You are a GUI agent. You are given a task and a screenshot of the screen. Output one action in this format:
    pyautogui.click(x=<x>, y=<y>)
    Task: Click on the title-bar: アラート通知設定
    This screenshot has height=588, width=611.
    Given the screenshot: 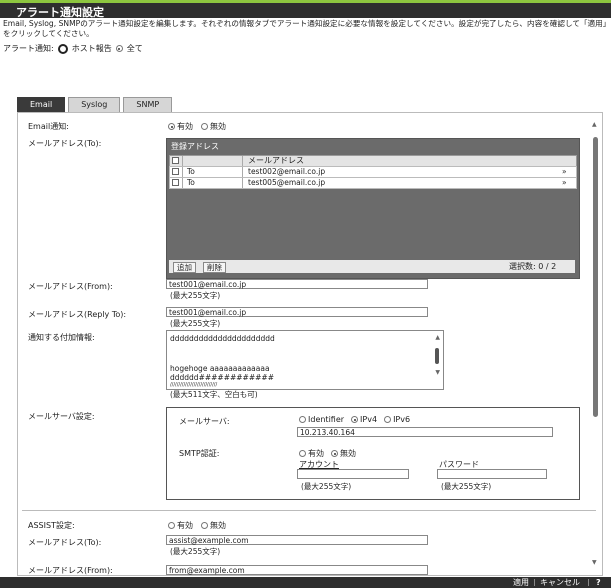 What is the action you would take?
    pyautogui.click(x=305, y=9)
    